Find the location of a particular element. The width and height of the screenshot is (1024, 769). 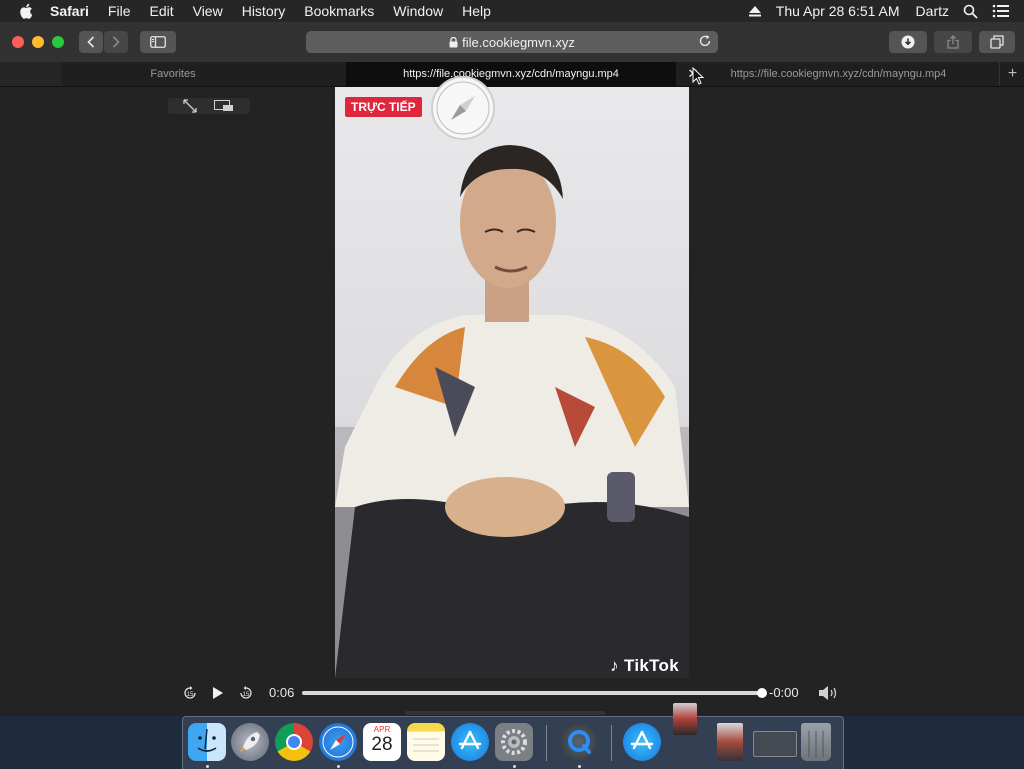

download-icon is located at coordinates (908, 42).